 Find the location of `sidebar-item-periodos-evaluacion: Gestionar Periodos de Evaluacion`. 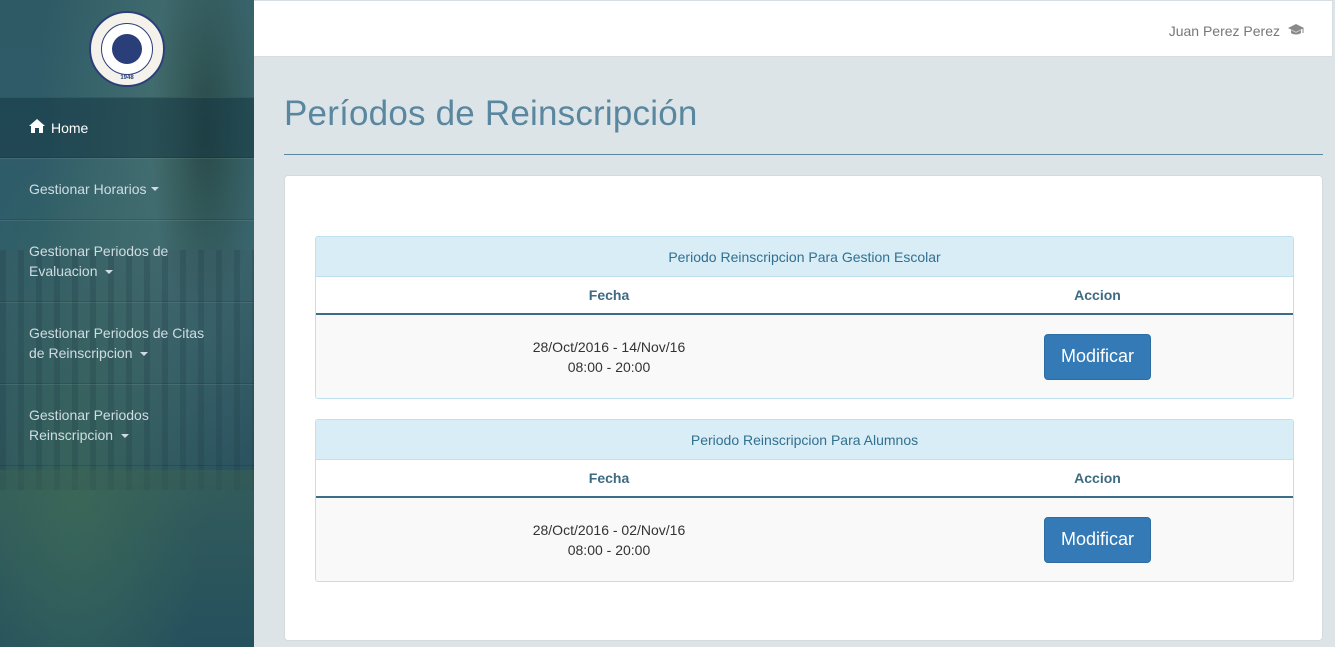

sidebar-item-periodos-evaluacion: Gestionar Periodos de Evaluacion is located at coordinates (127, 261).